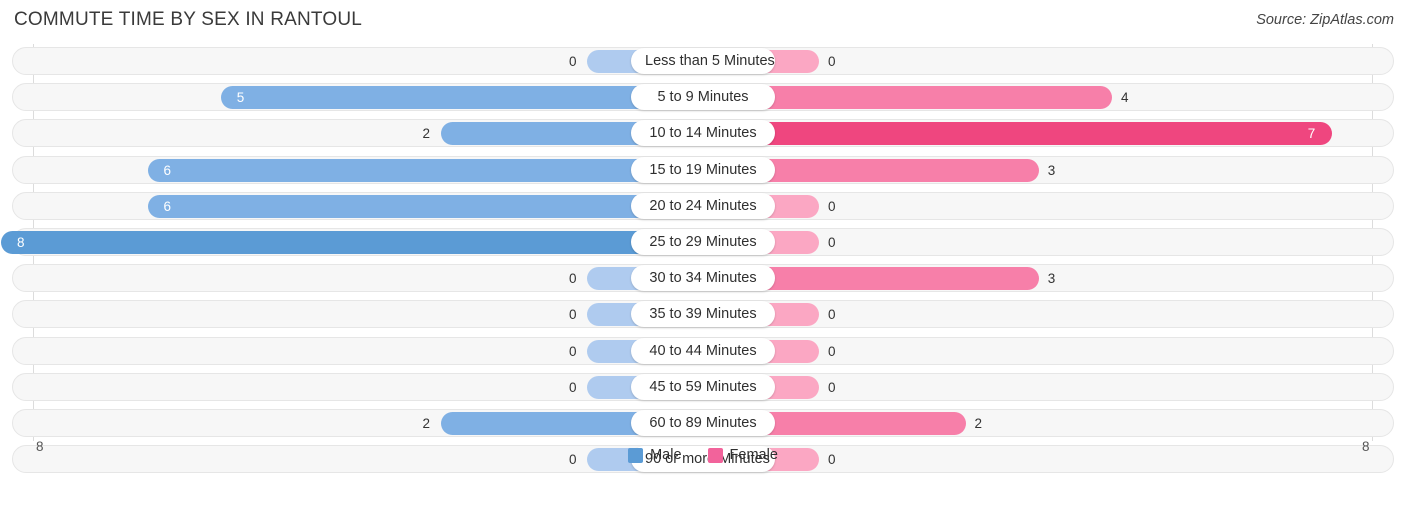 This screenshot has height=523, width=1406. I want to click on row-label: 5 to 9 Minutes, so click(703, 97).